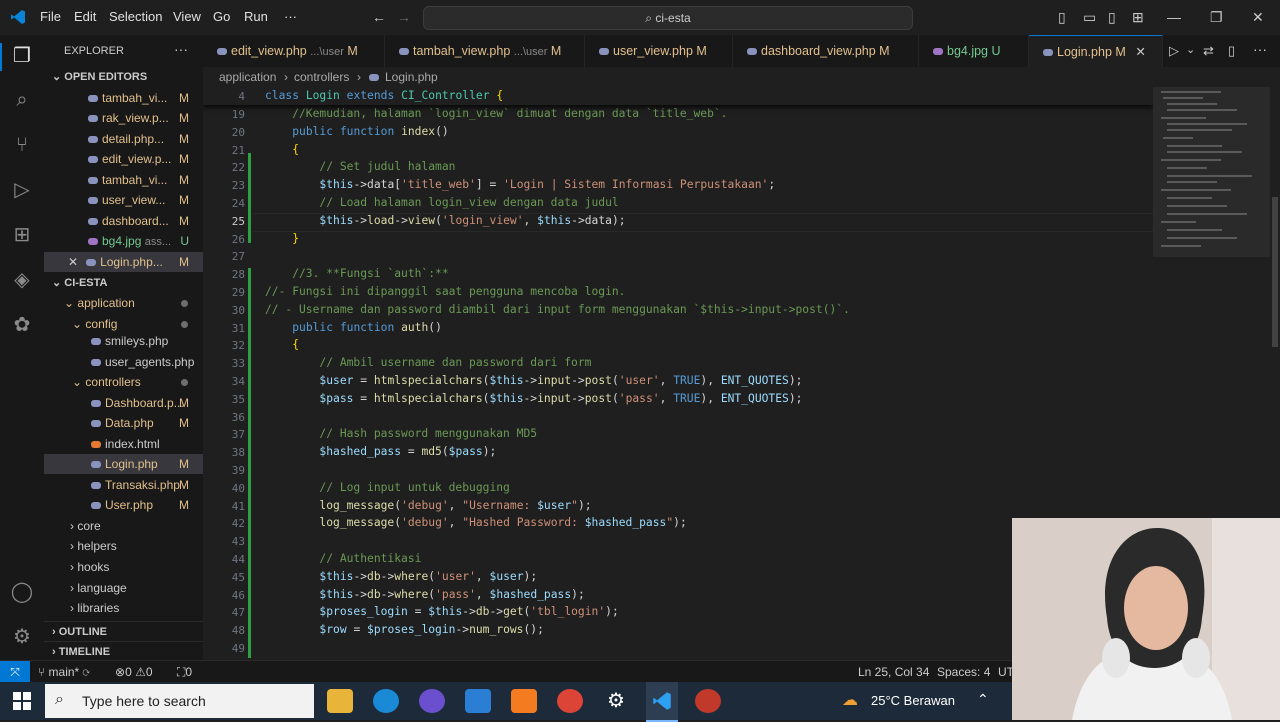 Image resolution: width=1280 pixels, height=722 pixels. I want to click on toggle-secondary-sidebar-icon: ▯, so click(1112, 17).